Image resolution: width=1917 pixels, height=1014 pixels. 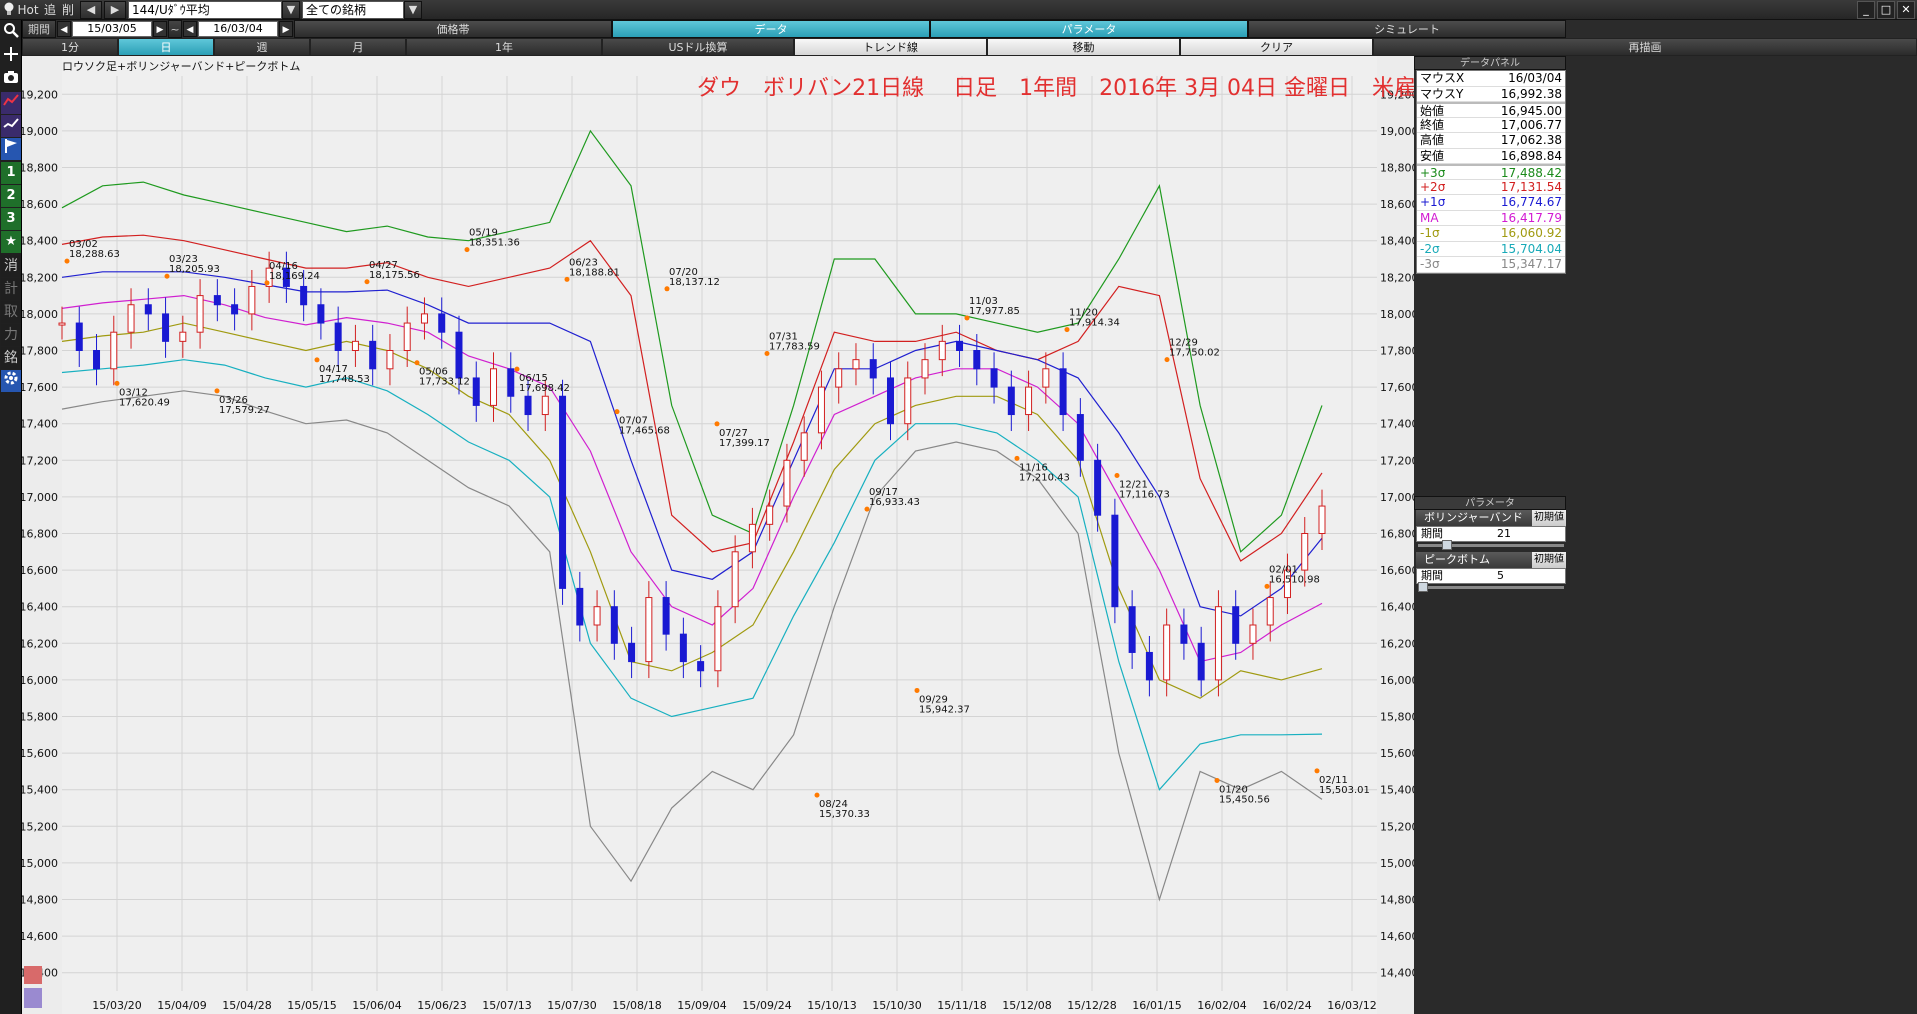 I want to click on bollinger-period-slider, so click(x=1491, y=545).